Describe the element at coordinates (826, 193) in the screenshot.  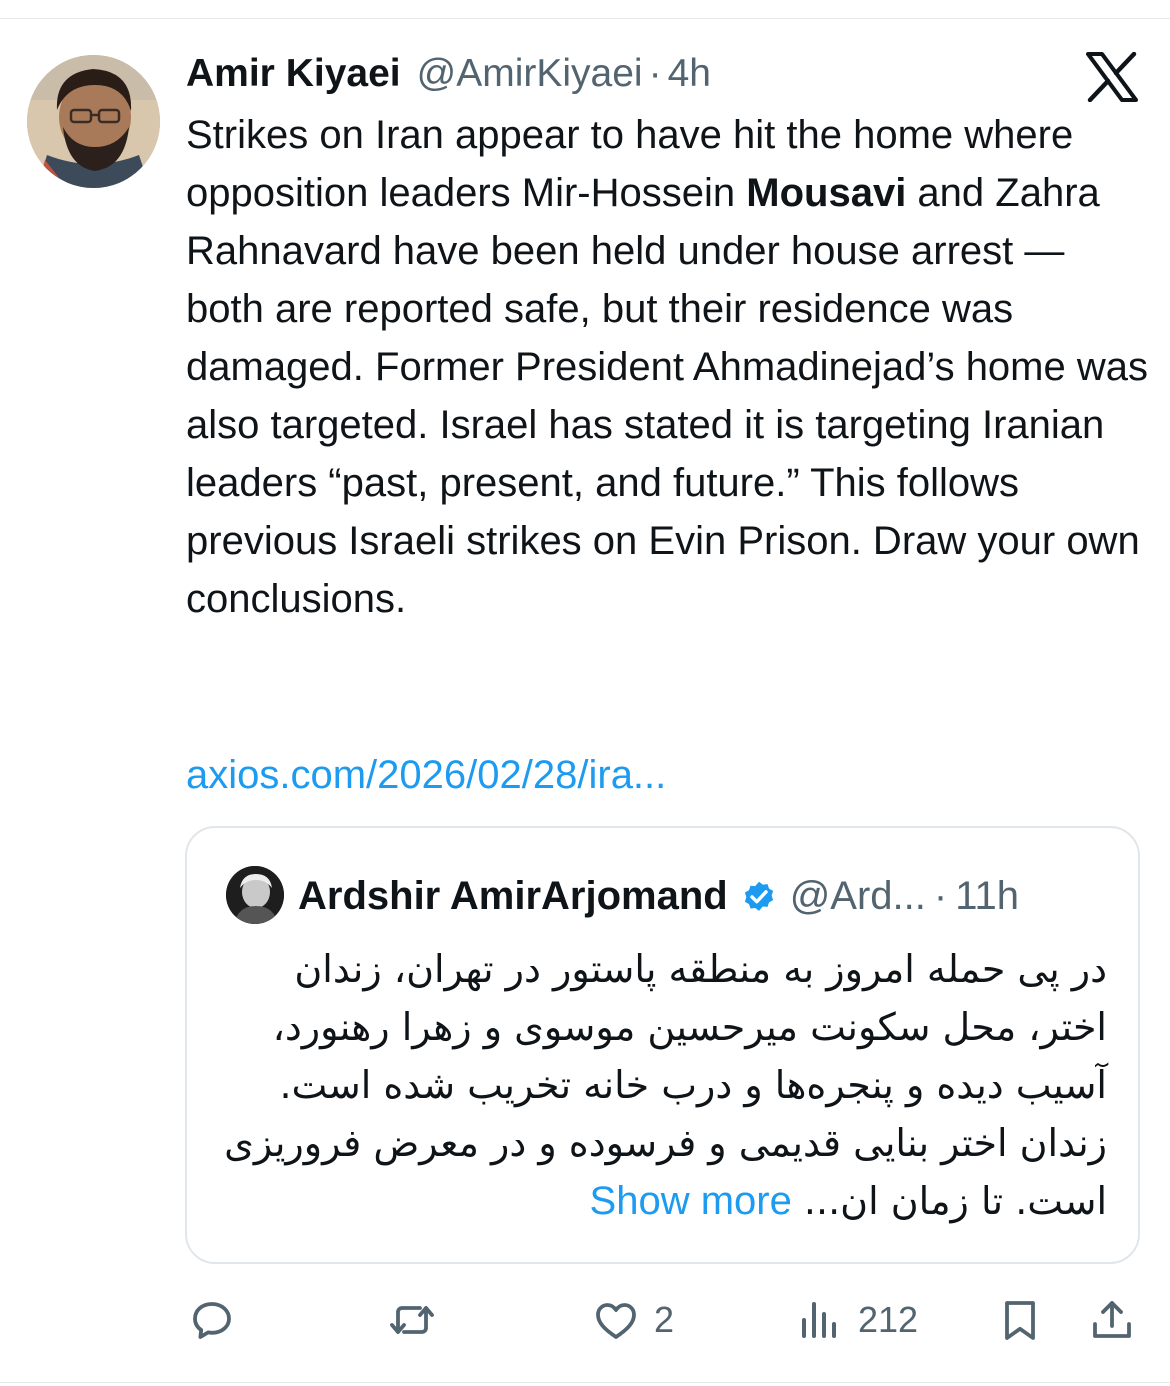
I see `tweet-text-bold: Mousavi` at that location.